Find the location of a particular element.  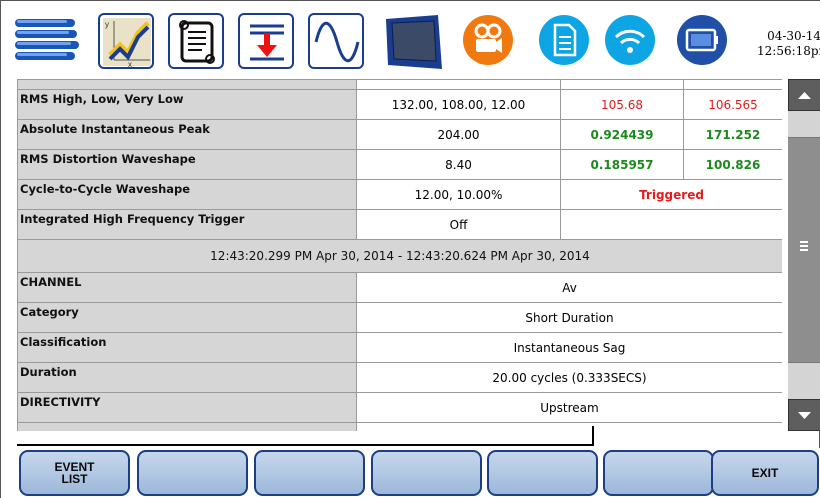

scroll-up-button is located at coordinates (804, 95).